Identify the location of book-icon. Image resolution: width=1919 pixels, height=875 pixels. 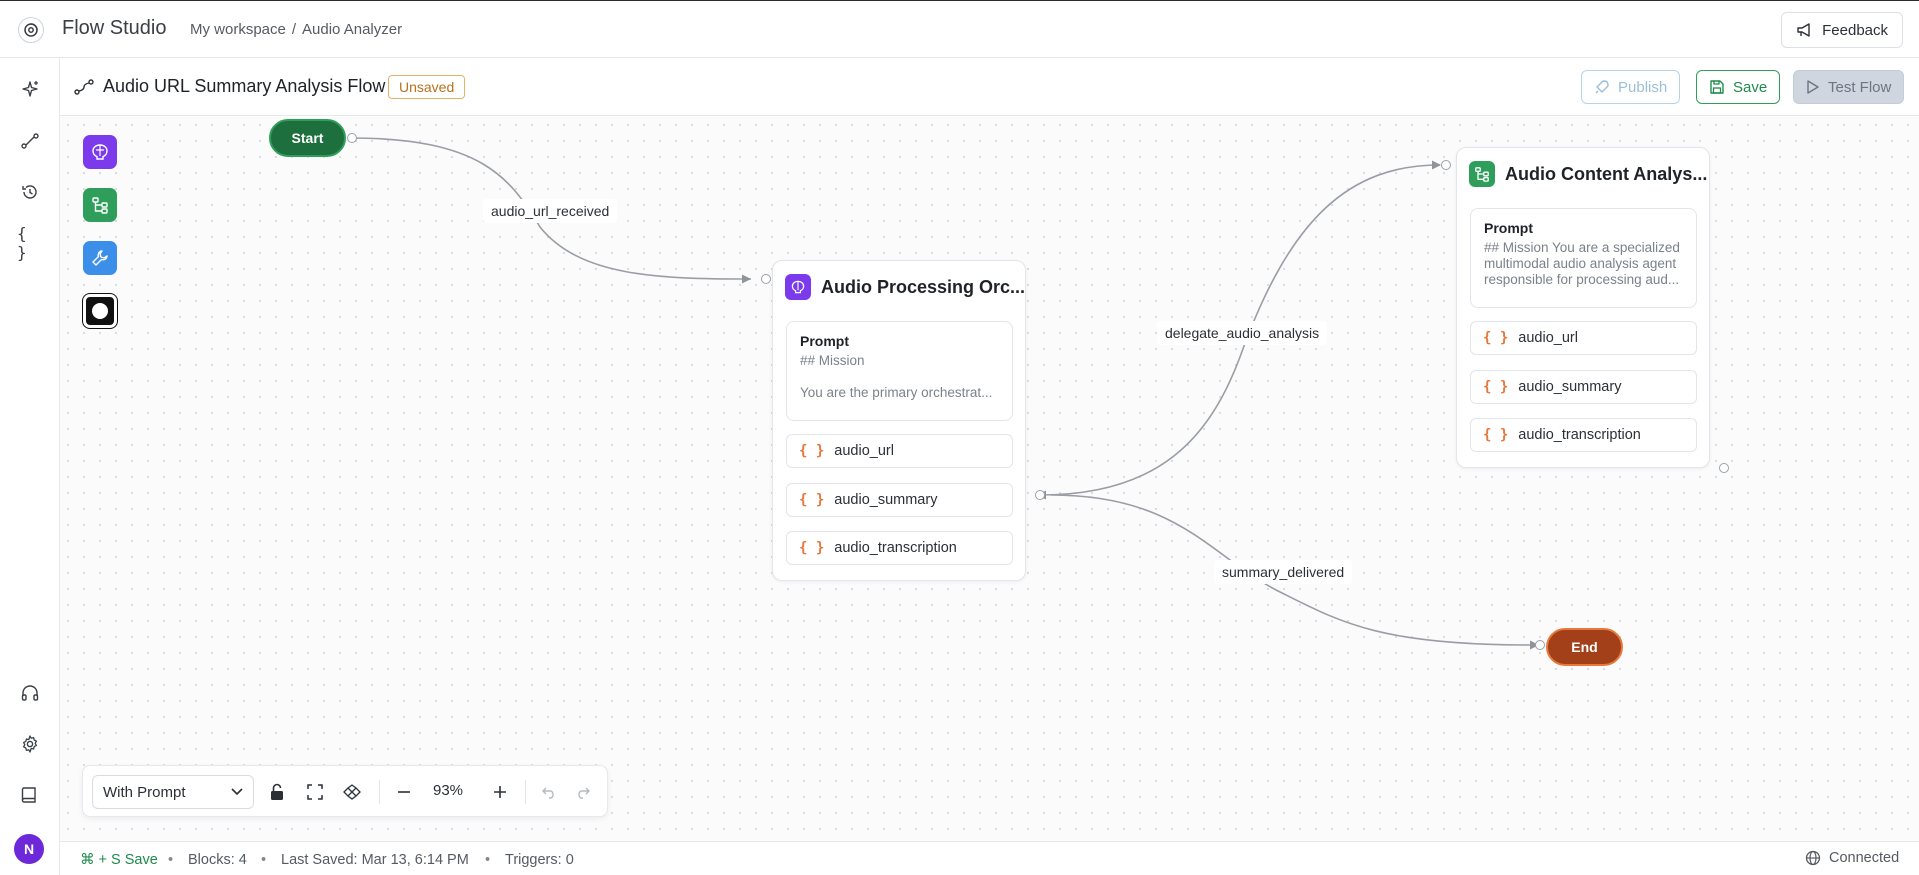
(30, 795).